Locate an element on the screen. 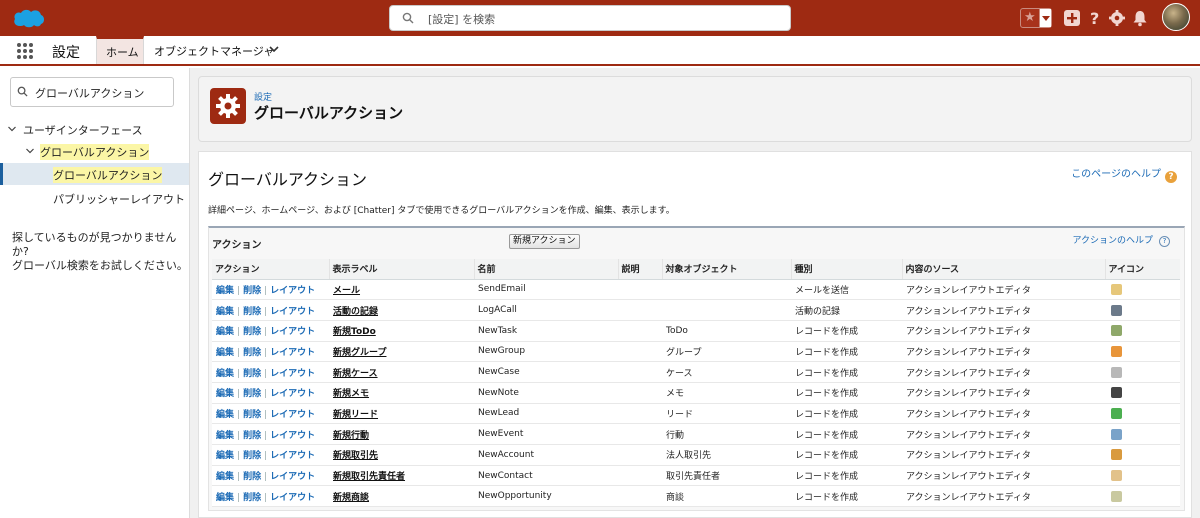 This screenshot has height=518, width=1200. action-label-link: 新規取引先責任者 is located at coordinates (369, 477).